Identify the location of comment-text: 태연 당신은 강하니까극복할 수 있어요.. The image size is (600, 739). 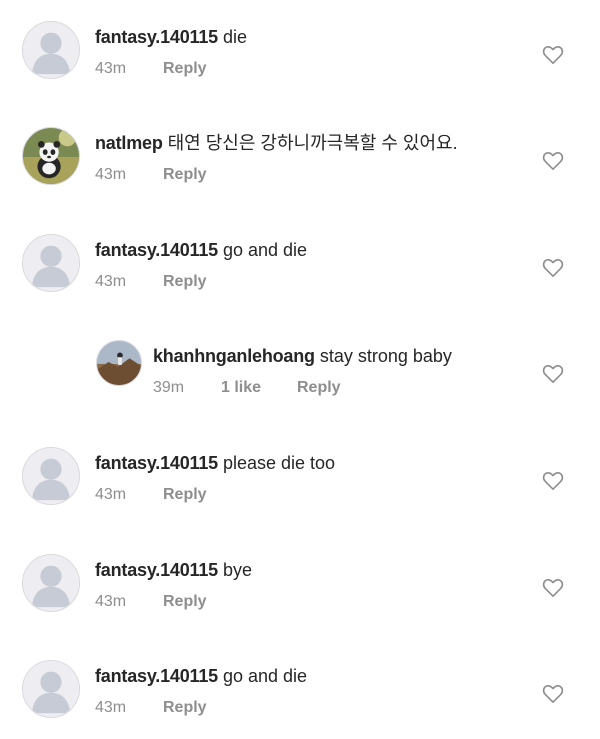
(312, 143).